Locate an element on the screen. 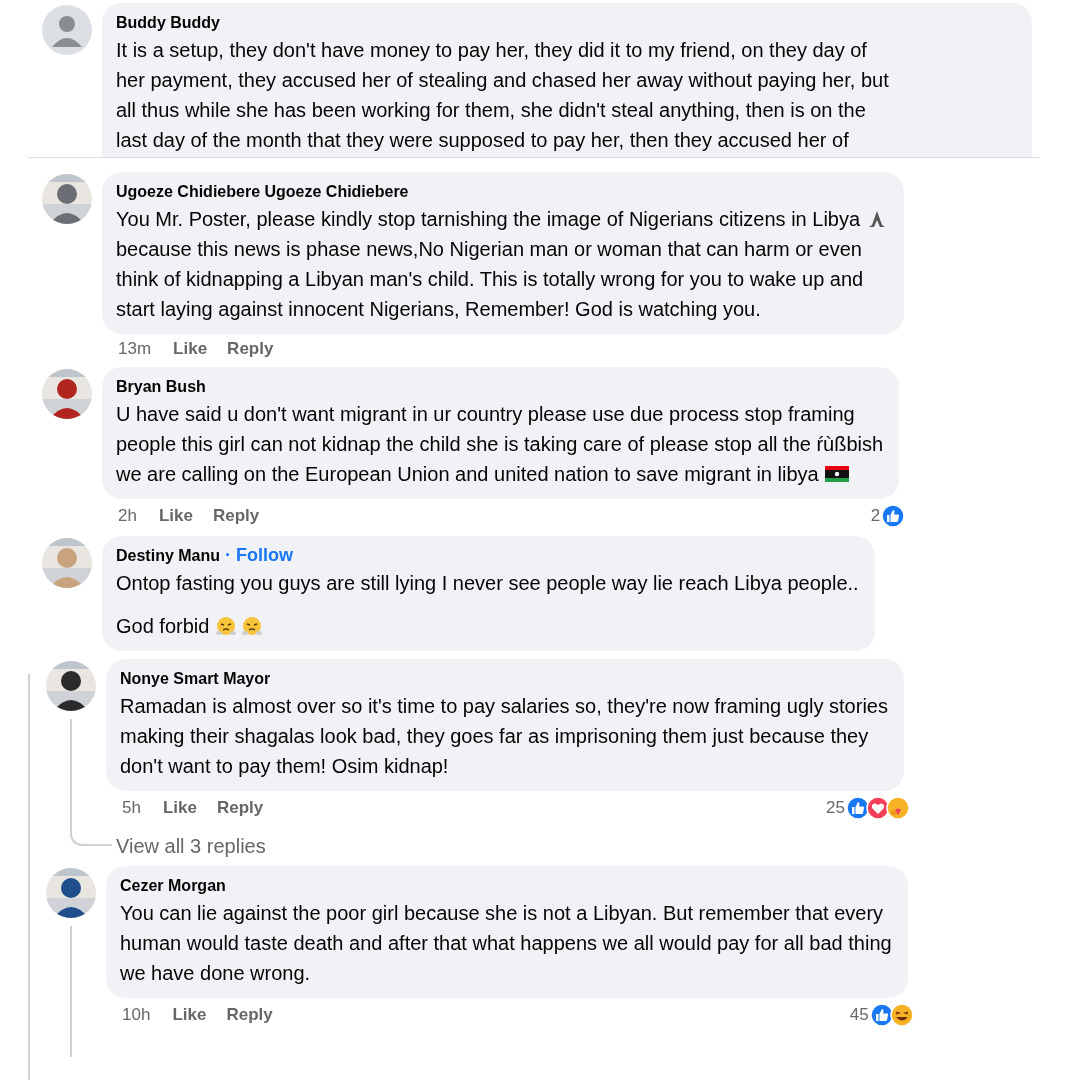  comment-text: God forbid is located at coordinates (163, 626).